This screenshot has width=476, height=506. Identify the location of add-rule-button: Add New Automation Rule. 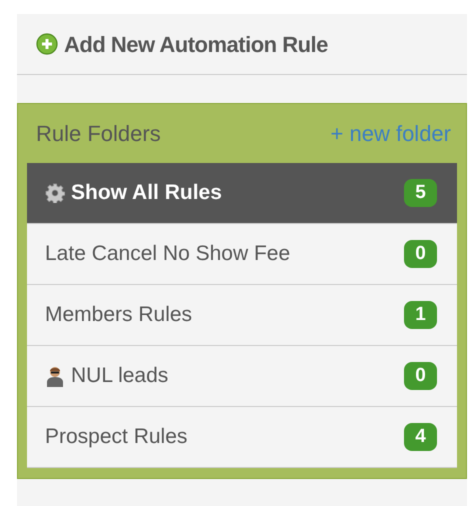
(196, 44).